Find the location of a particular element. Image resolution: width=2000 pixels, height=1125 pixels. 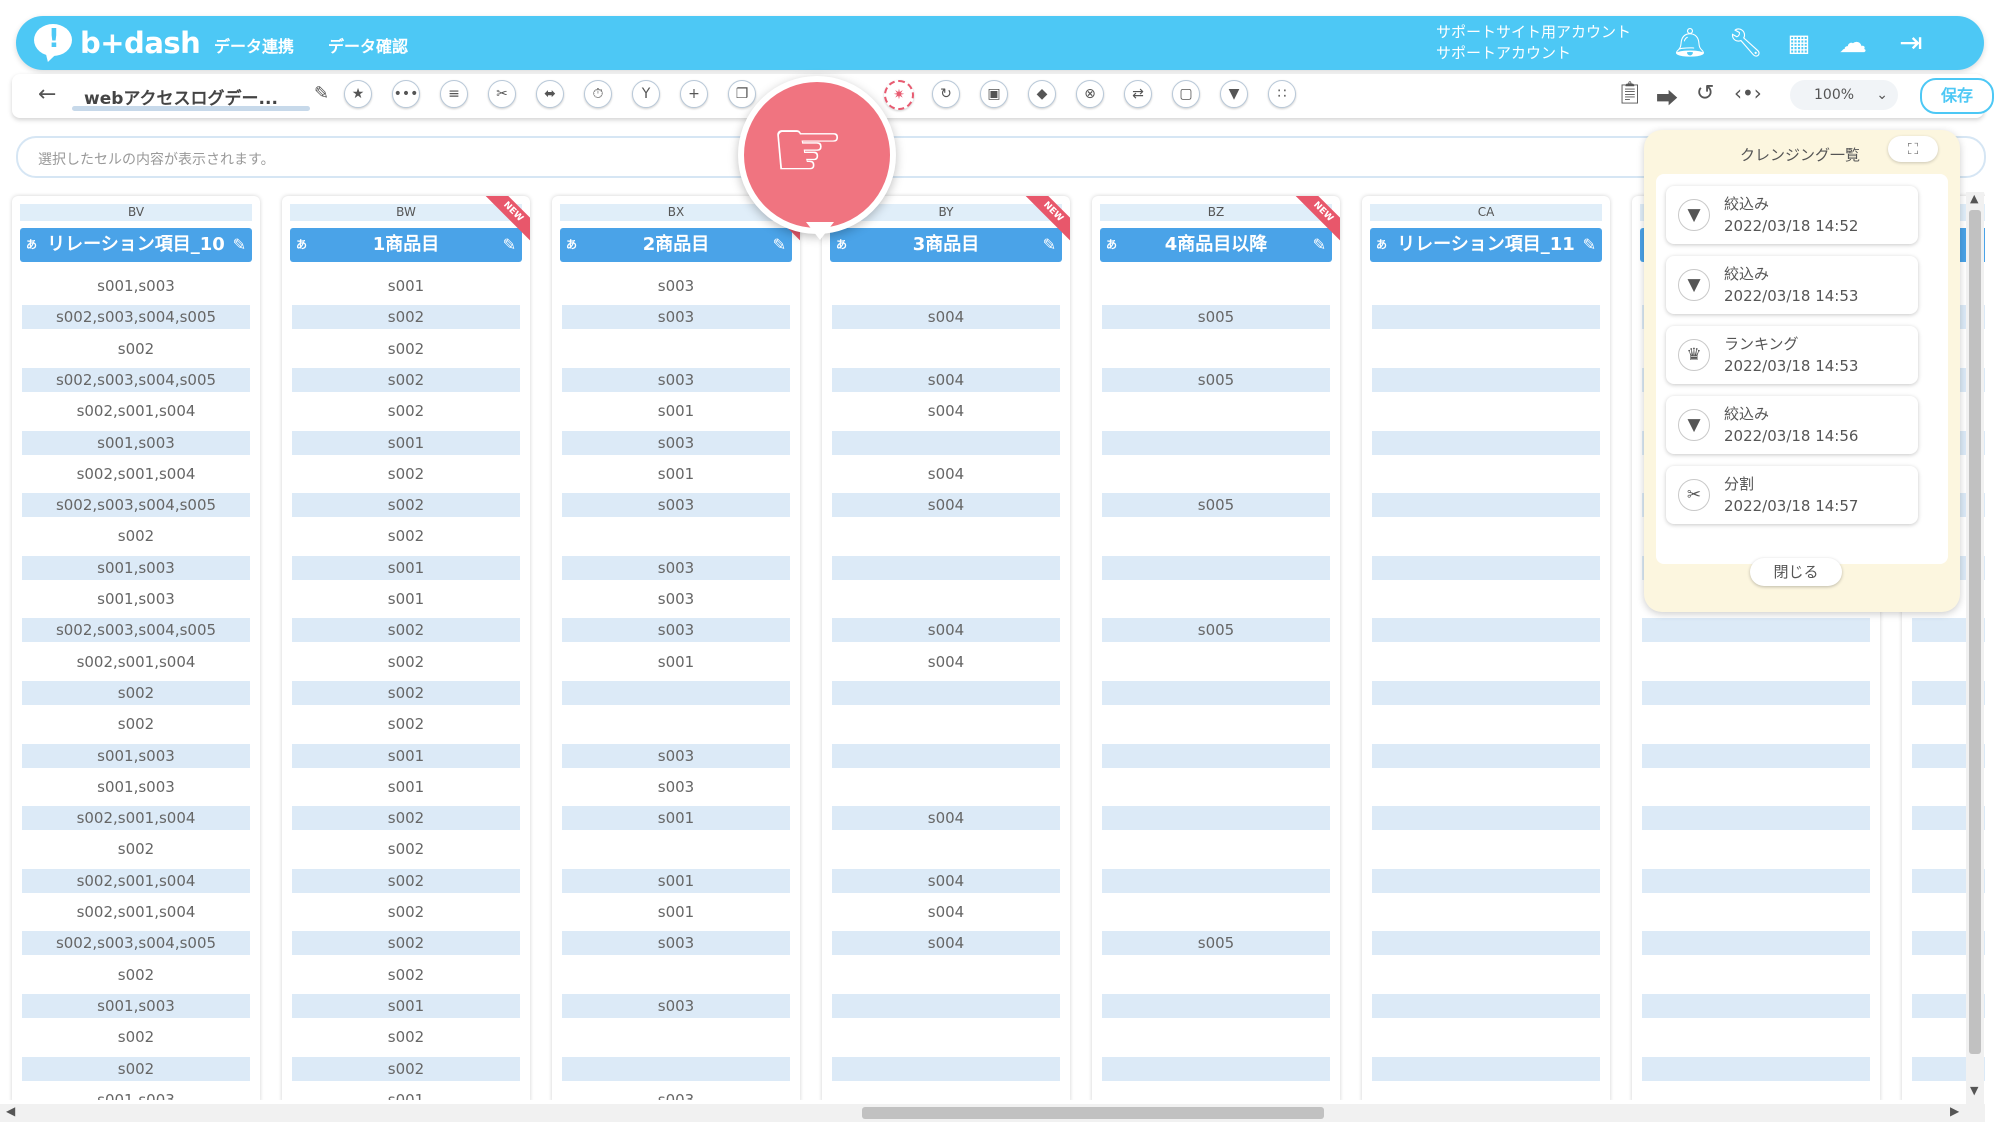

nav-data-check: データ確認 is located at coordinates (368, 45).